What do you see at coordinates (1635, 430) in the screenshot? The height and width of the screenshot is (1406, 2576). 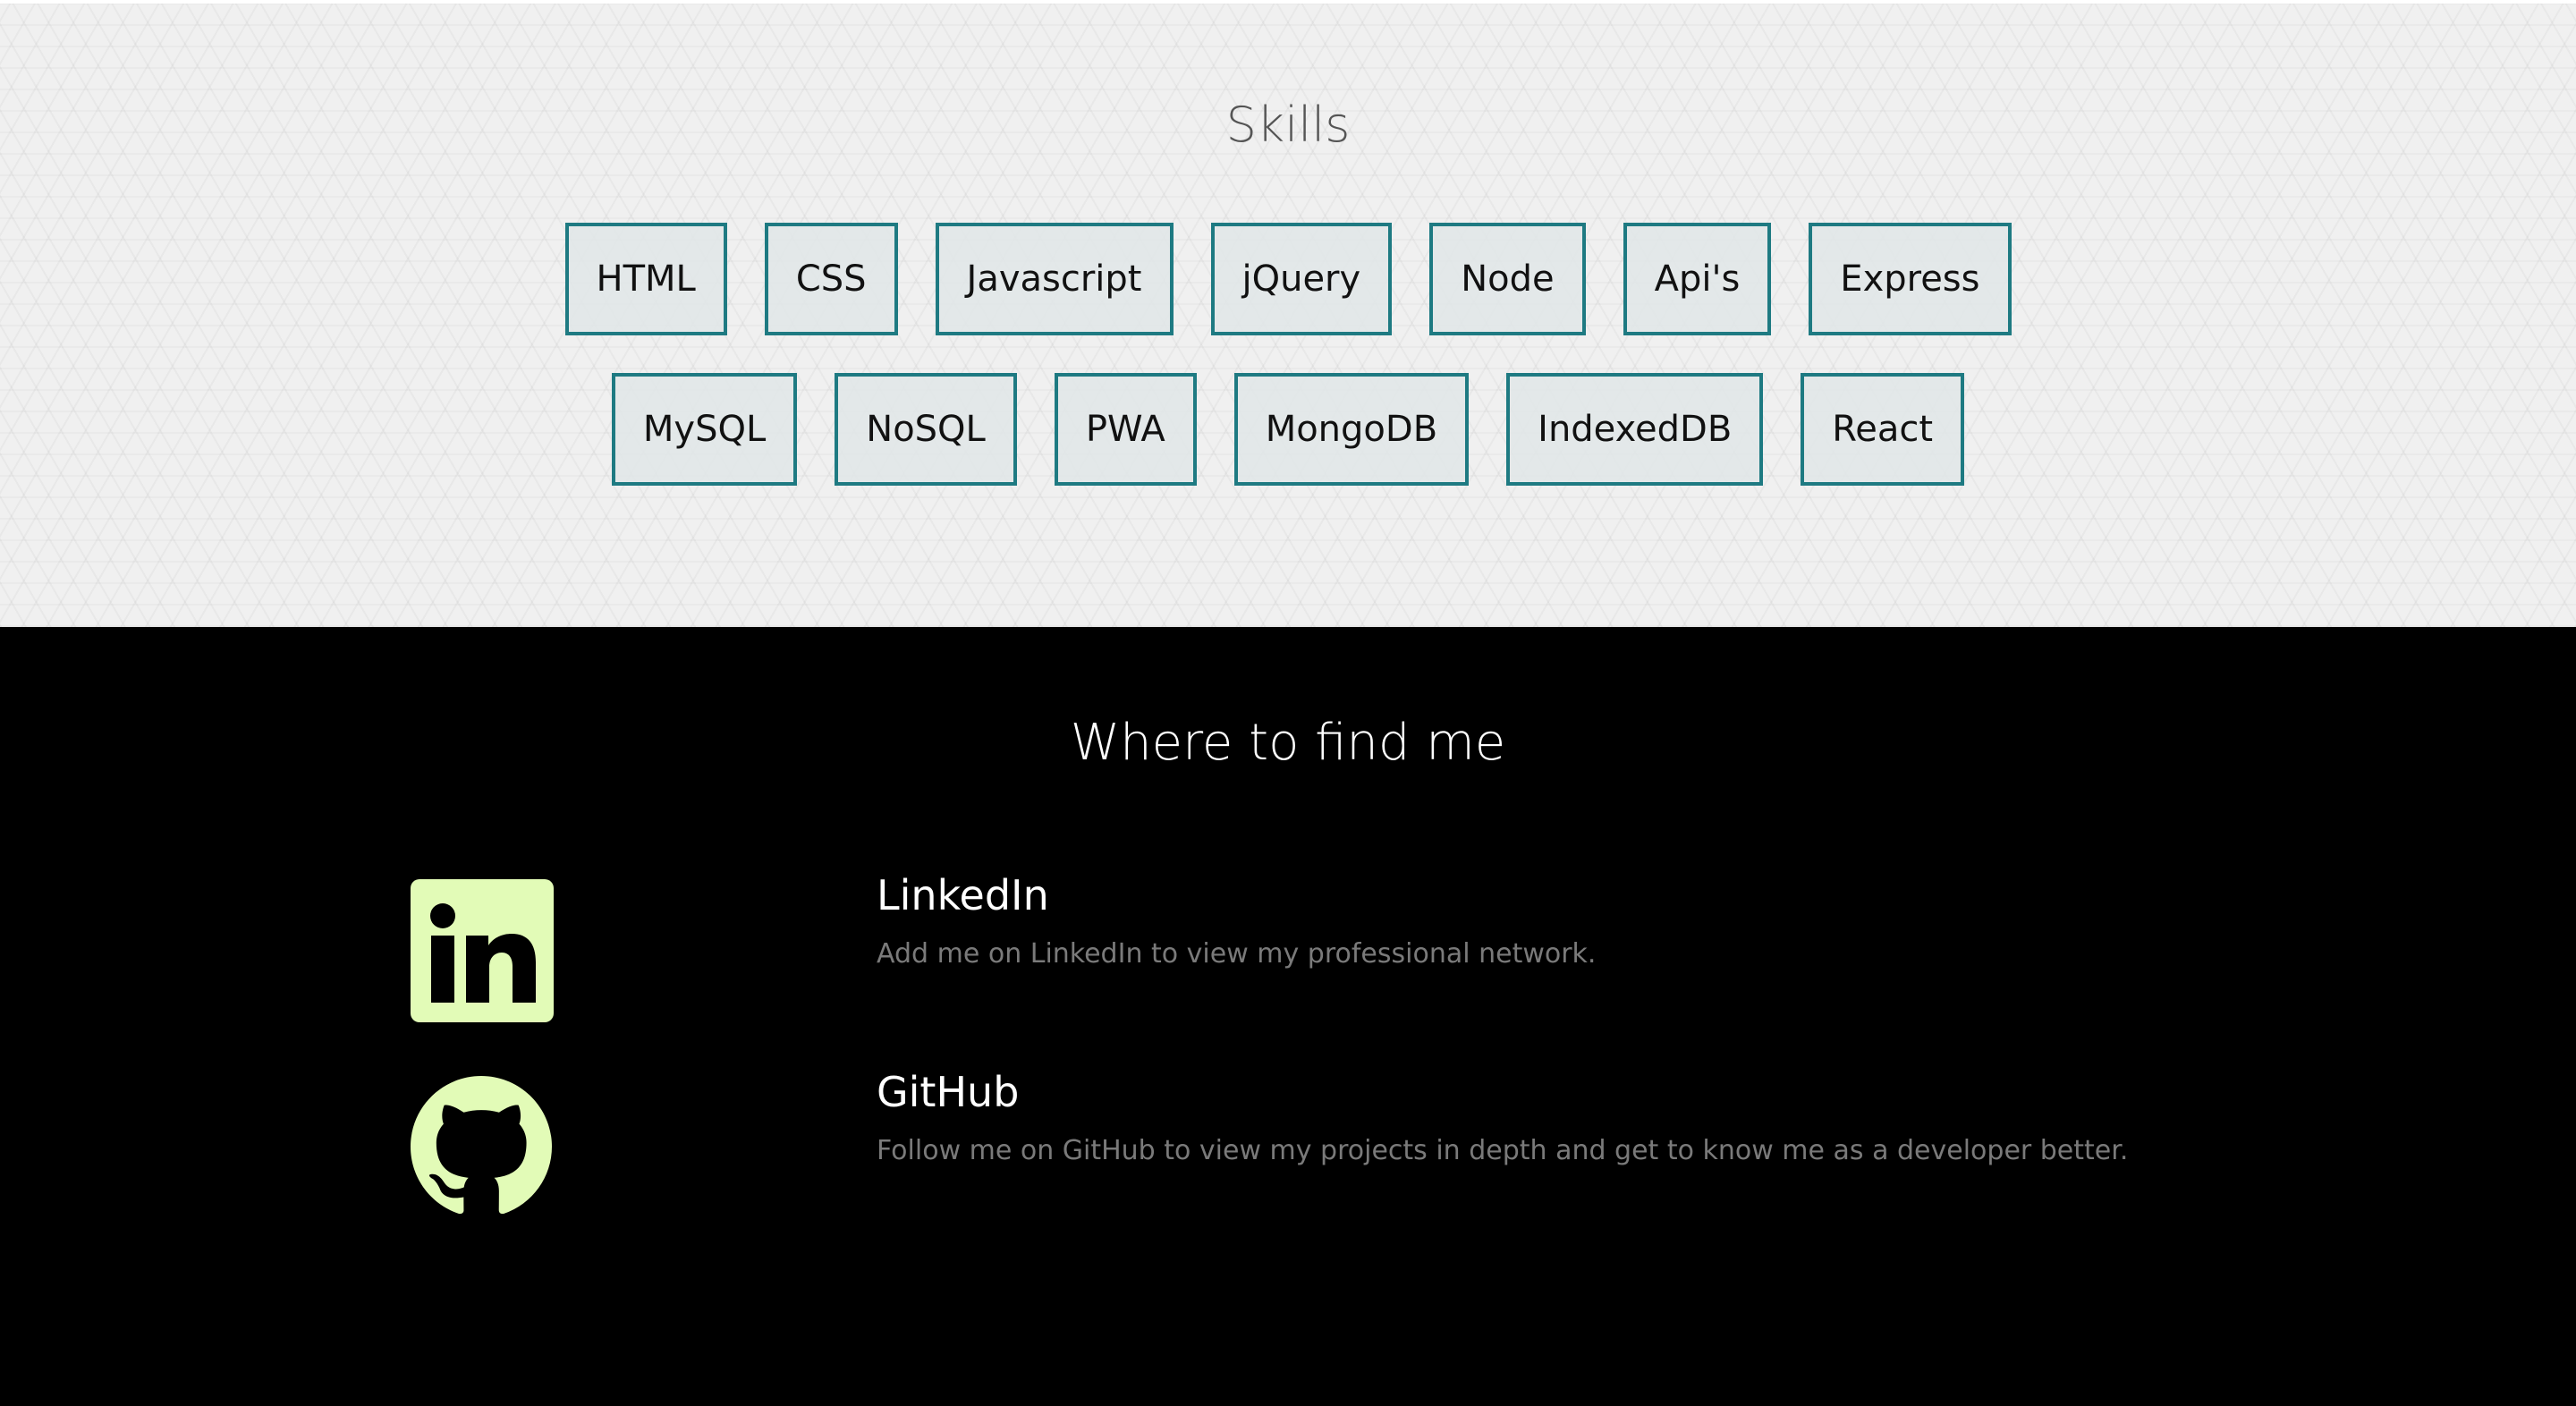 I see `skill-chip-indexeddb: IndexedDB` at bounding box center [1635, 430].